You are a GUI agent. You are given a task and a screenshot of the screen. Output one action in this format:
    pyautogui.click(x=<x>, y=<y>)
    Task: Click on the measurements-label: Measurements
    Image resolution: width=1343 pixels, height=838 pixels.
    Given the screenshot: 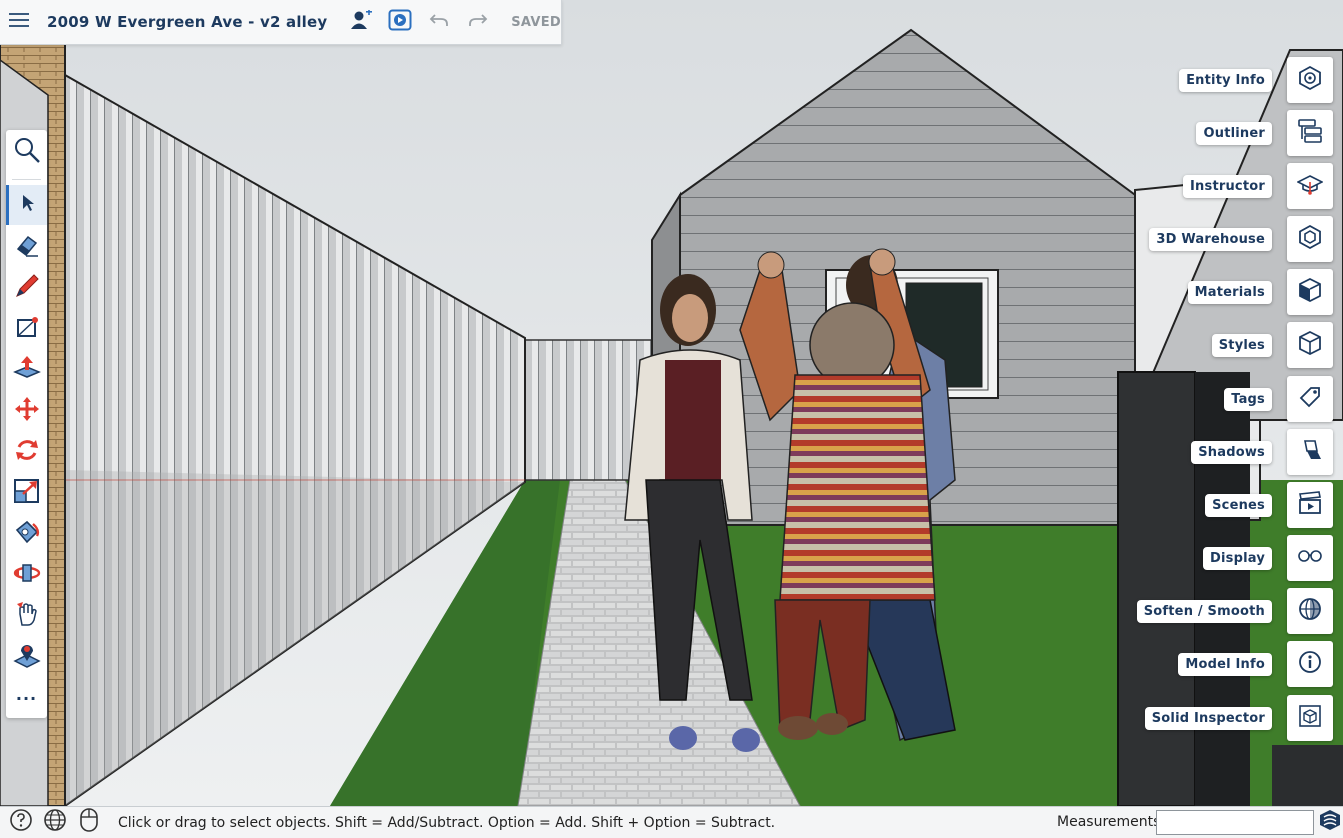 What is the action you would take?
    pyautogui.click(x=1109, y=822)
    